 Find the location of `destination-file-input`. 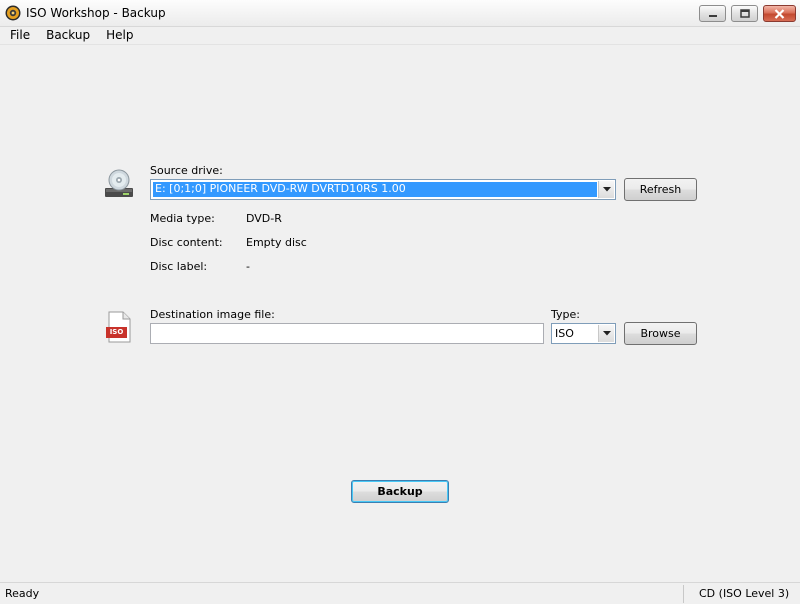

destination-file-input is located at coordinates (347, 333).